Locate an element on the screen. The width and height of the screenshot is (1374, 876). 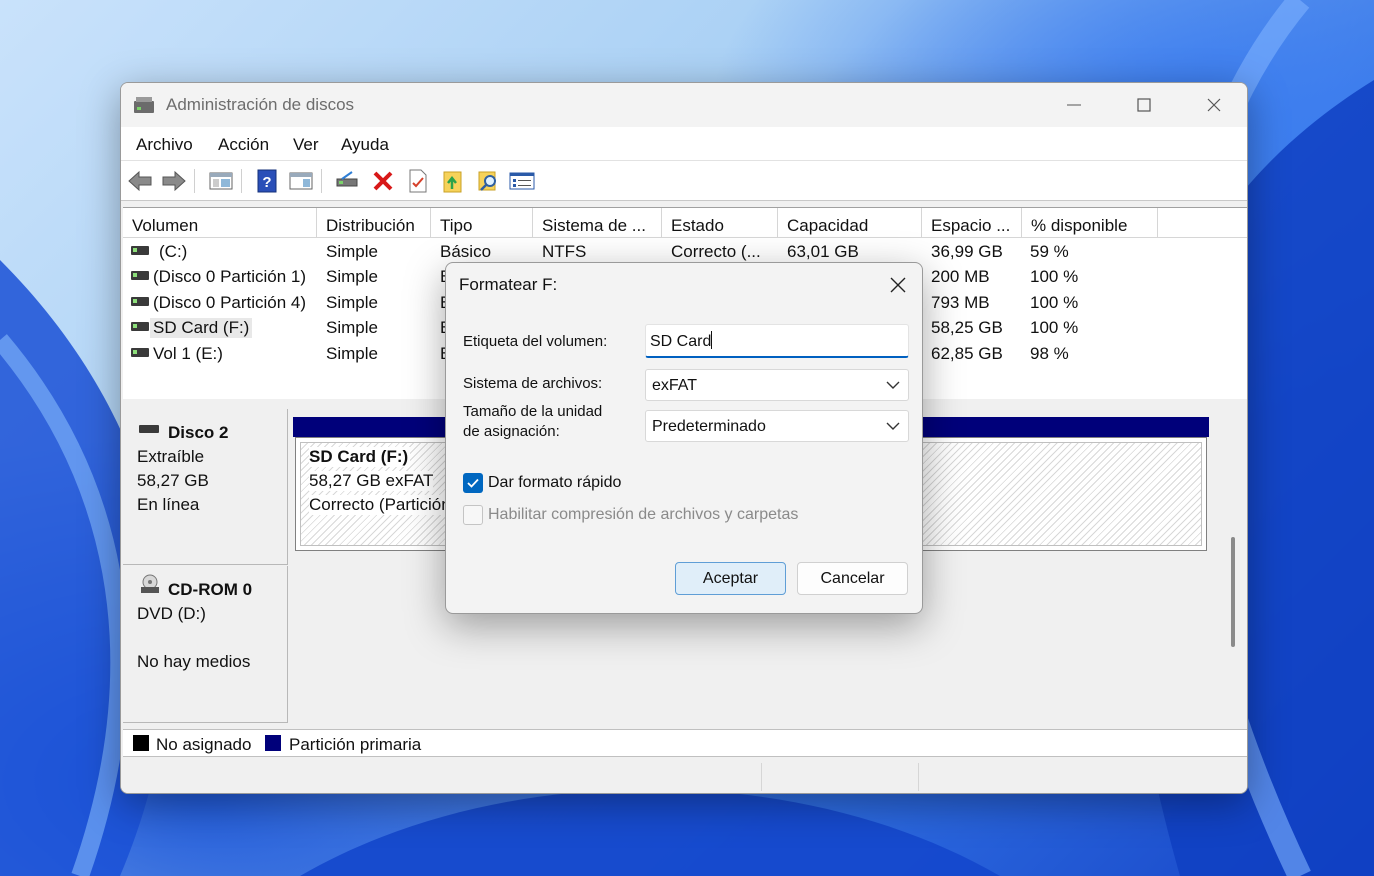
disk-2-name: Disco 2 is located at coordinates (198, 432).